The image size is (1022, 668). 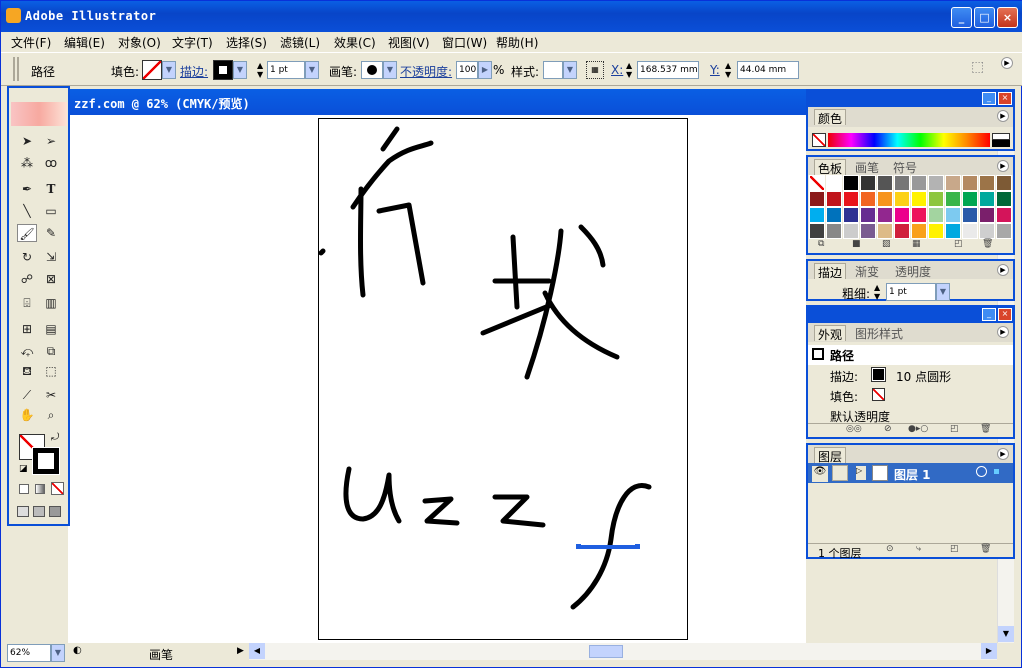 I want to click on default-colors-icon: ◪, so click(x=23, y=469).